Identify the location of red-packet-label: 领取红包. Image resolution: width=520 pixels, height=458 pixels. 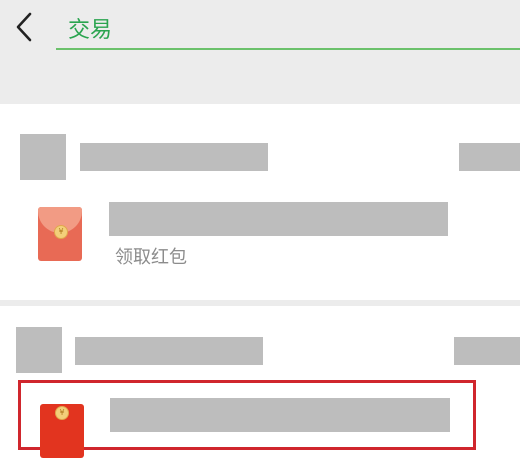
(151, 257).